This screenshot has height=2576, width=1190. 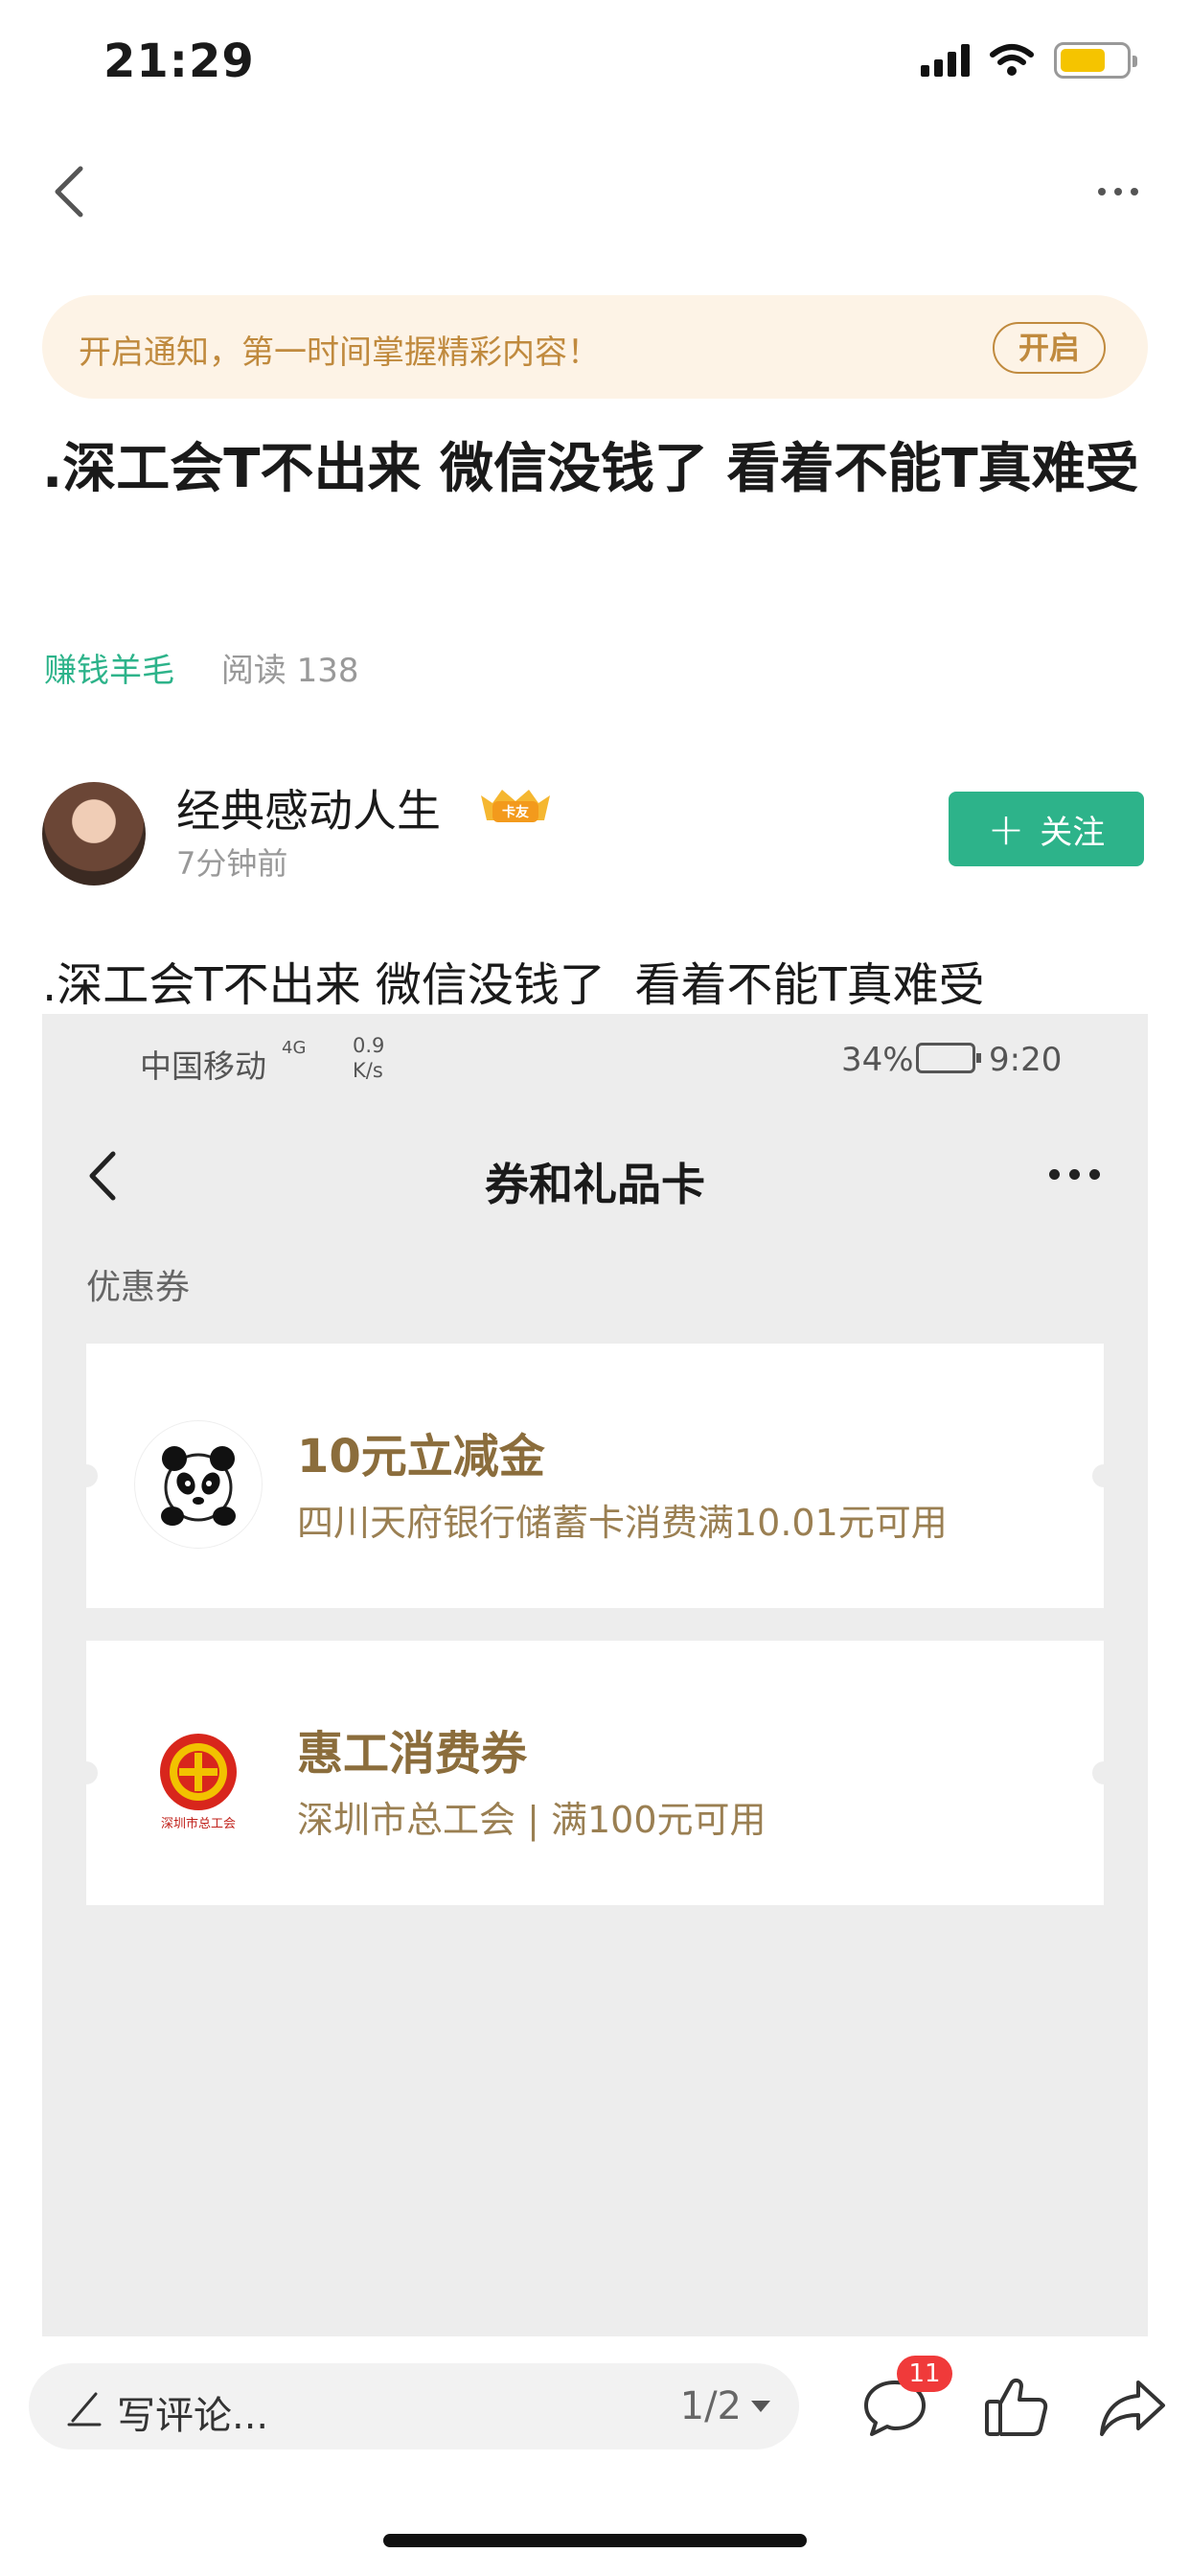 What do you see at coordinates (1006, 829) in the screenshot?
I see `plus-icon: +` at bounding box center [1006, 829].